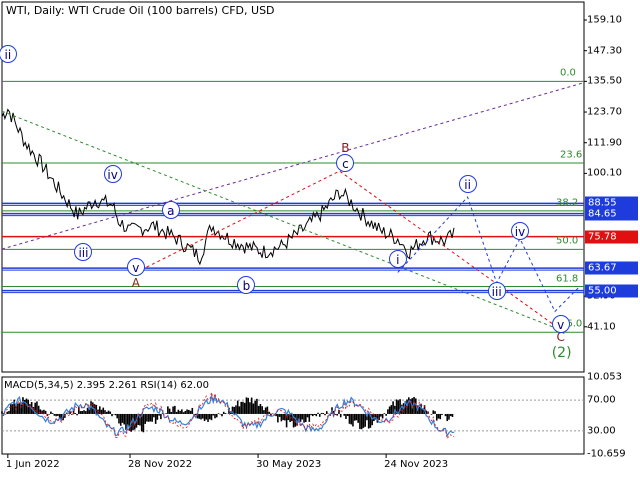 The height and width of the screenshot is (480, 640). What do you see at coordinates (604, 20) in the screenshot?
I see `price-axis-label: 159.10` at bounding box center [604, 20].